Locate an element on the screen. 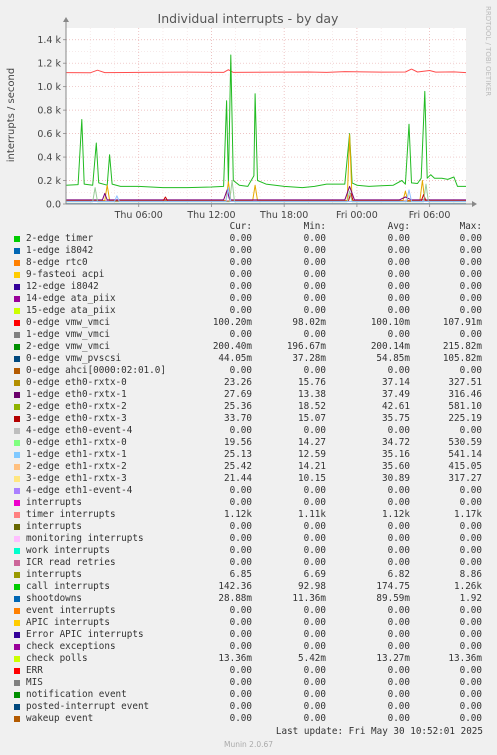 Image resolution: width=497 pixels, height=755 pixels. legend-cur-value: 19.56 is located at coordinates (238, 442).